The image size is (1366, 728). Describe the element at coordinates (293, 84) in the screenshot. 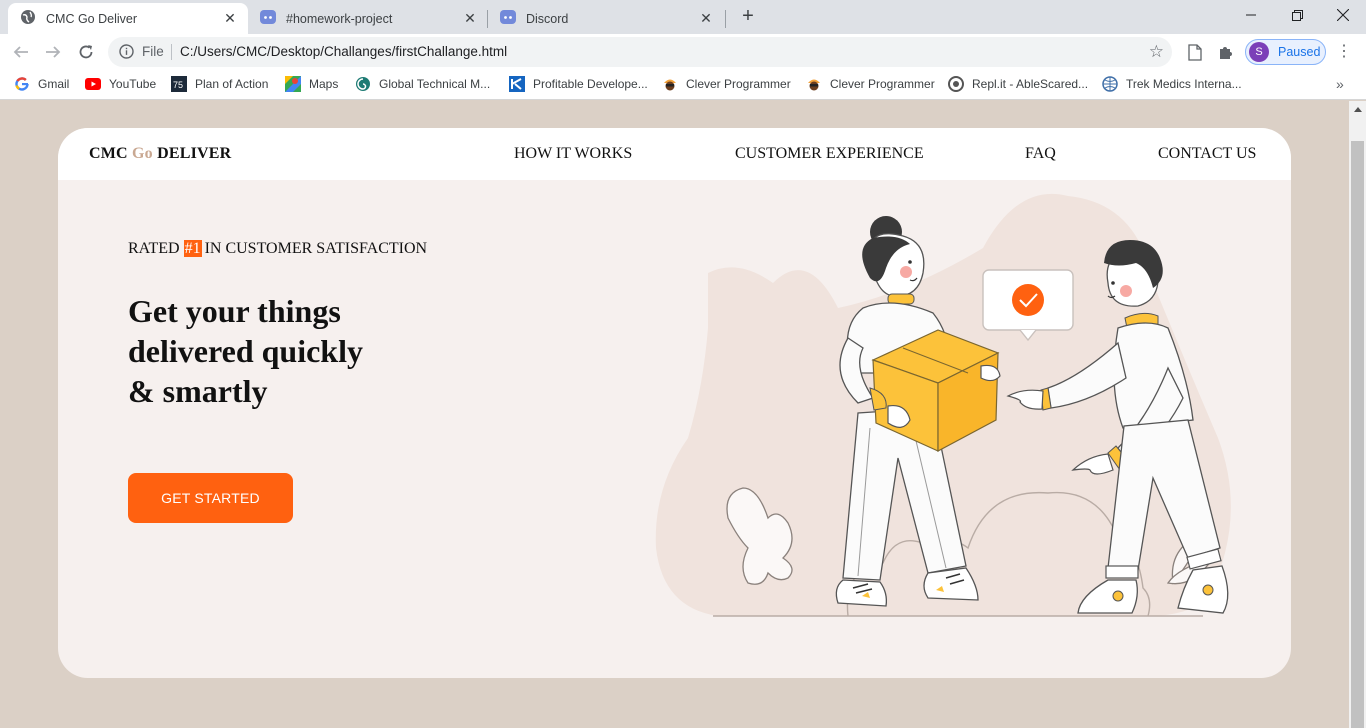

I see `maps-icon` at that location.